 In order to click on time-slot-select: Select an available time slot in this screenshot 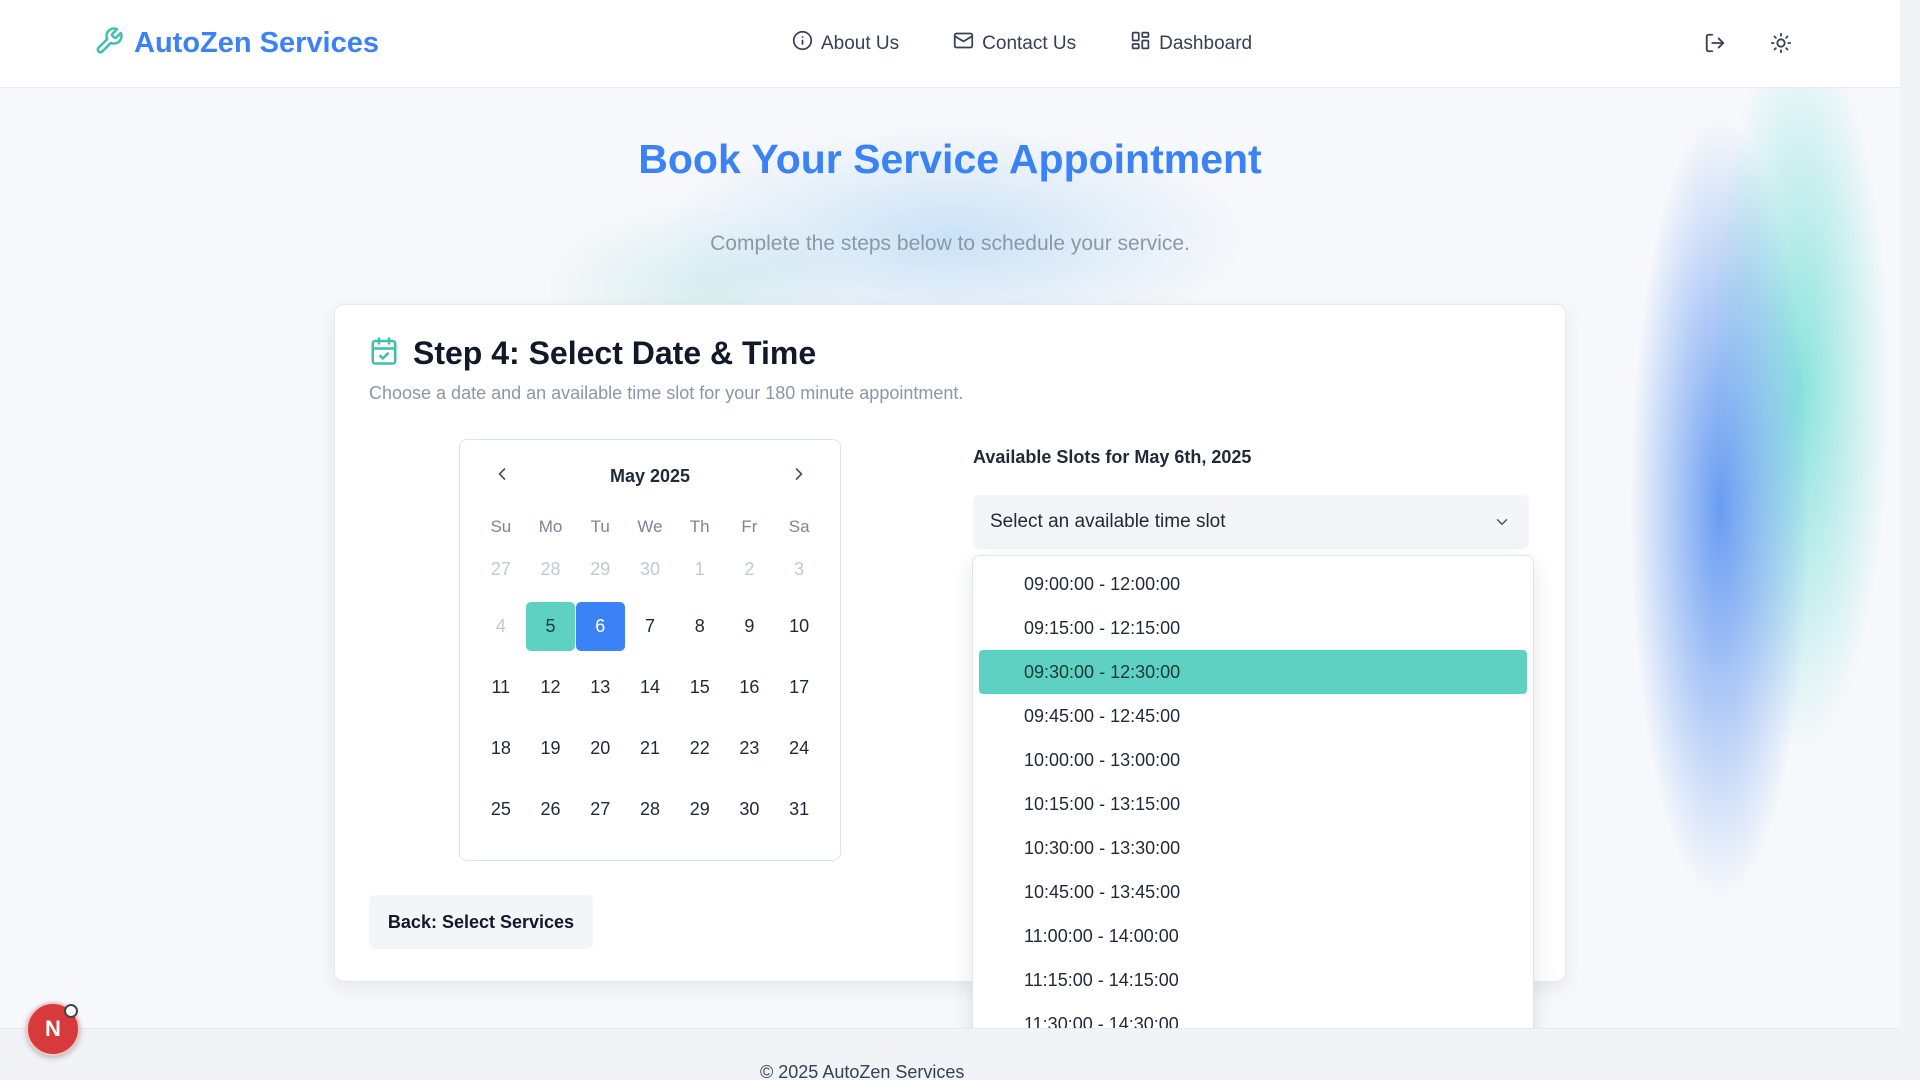, I will do `click(1251, 522)`.